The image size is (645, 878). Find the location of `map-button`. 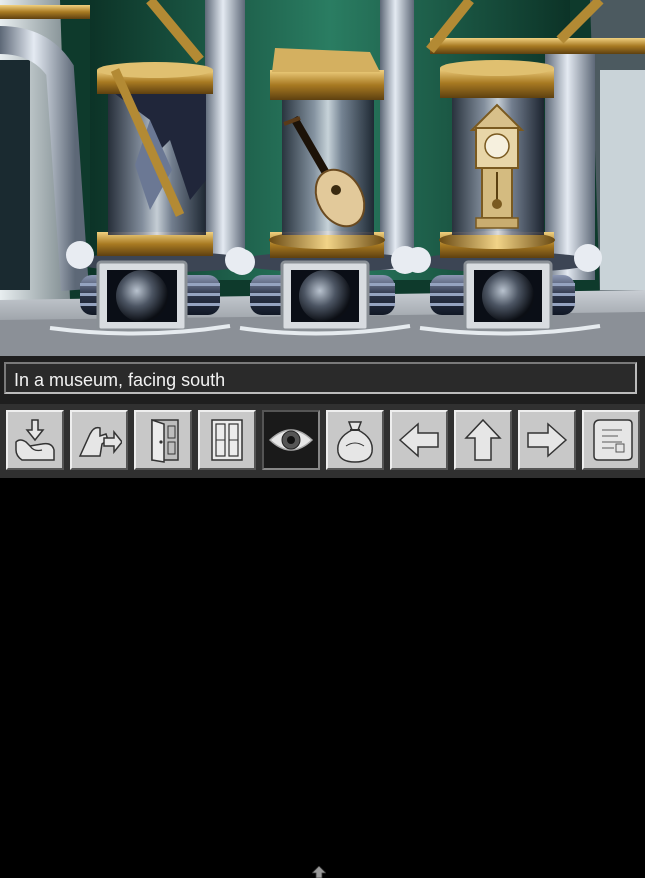

map-button is located at coordinates (611, 440).